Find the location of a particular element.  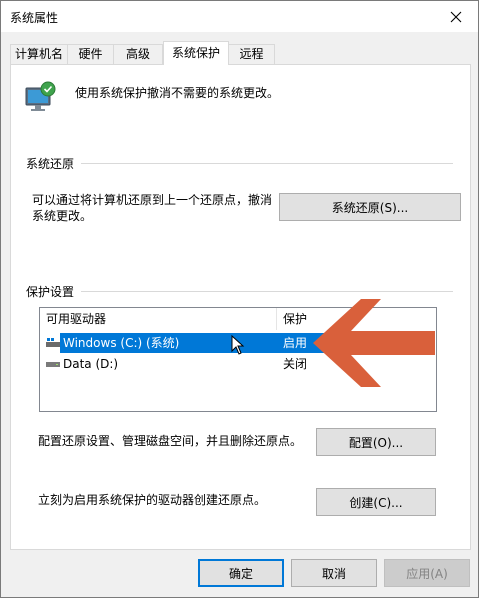

button-label: 应用(A) is located at coordinates (427, 573).